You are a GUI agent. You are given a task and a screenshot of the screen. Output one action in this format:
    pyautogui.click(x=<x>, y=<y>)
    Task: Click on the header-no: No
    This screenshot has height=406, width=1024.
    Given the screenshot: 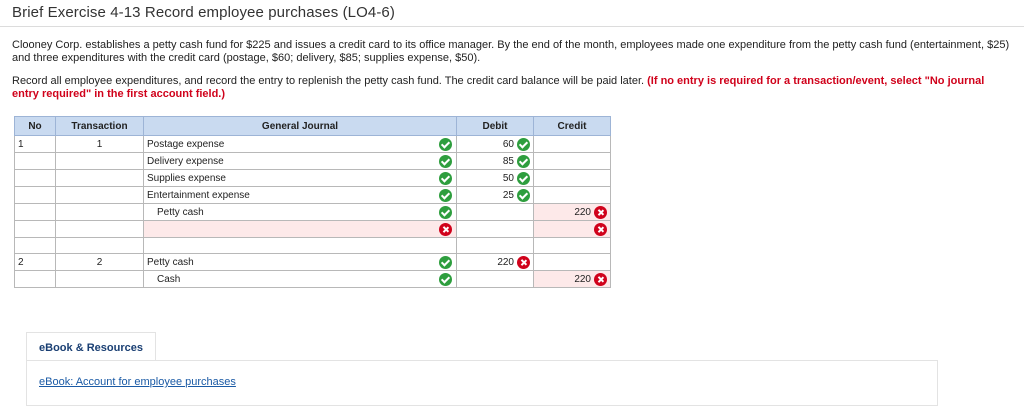 What is the action you would take?
    pyautogui.click(x=35, y=126)
    